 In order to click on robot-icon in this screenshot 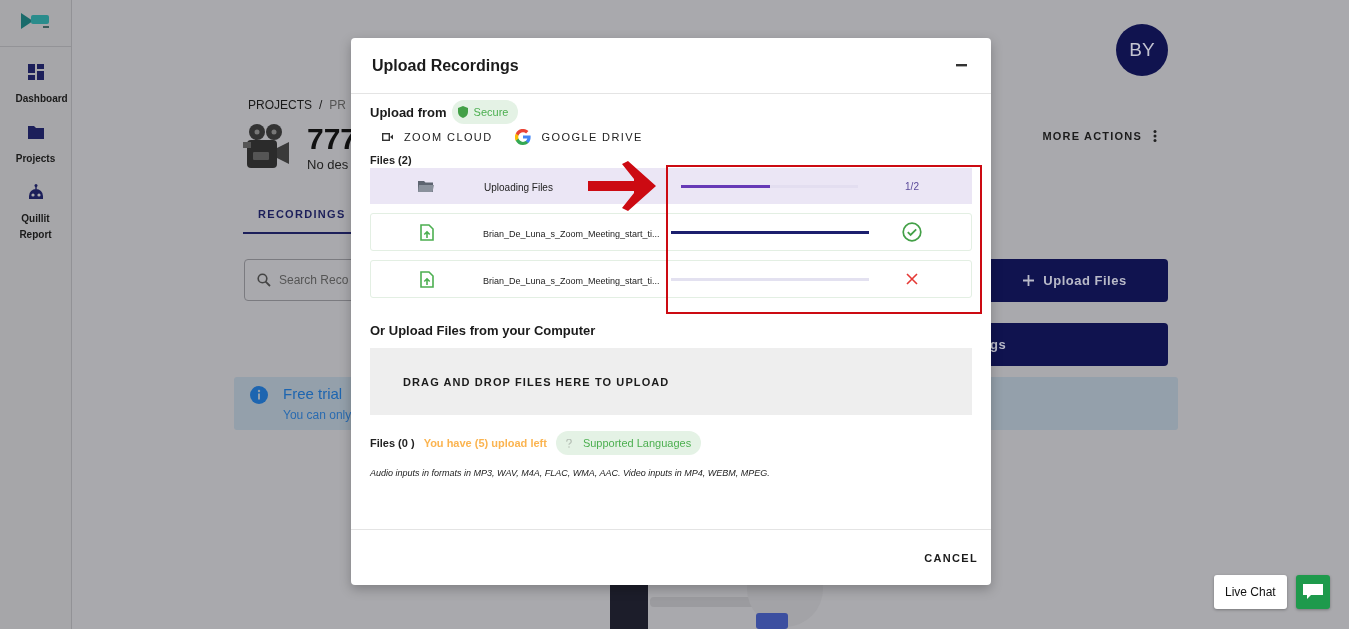, I will do `click(35, 192)`.